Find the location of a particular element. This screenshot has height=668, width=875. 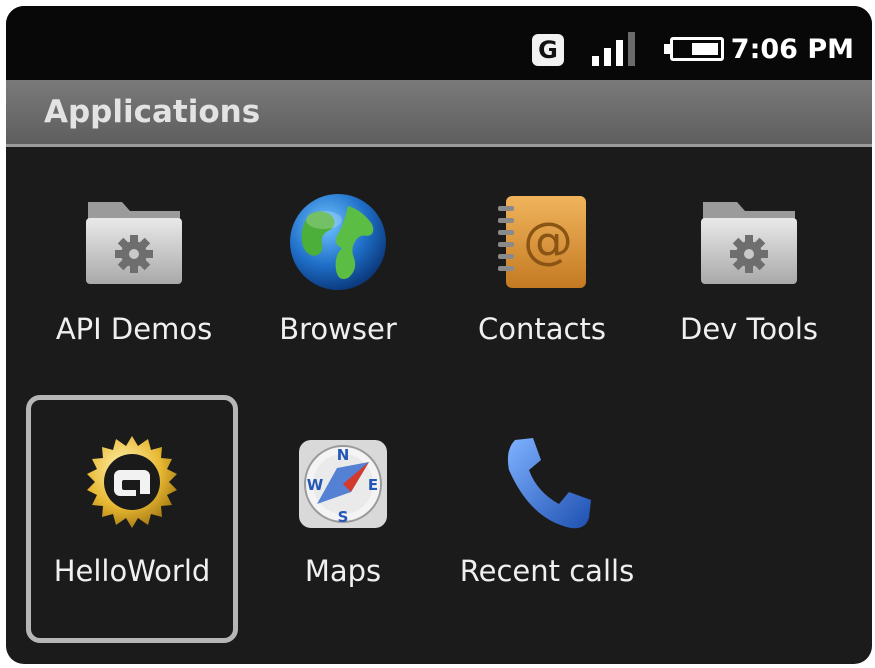

svg-text: W is located at coordinates (315, 485).